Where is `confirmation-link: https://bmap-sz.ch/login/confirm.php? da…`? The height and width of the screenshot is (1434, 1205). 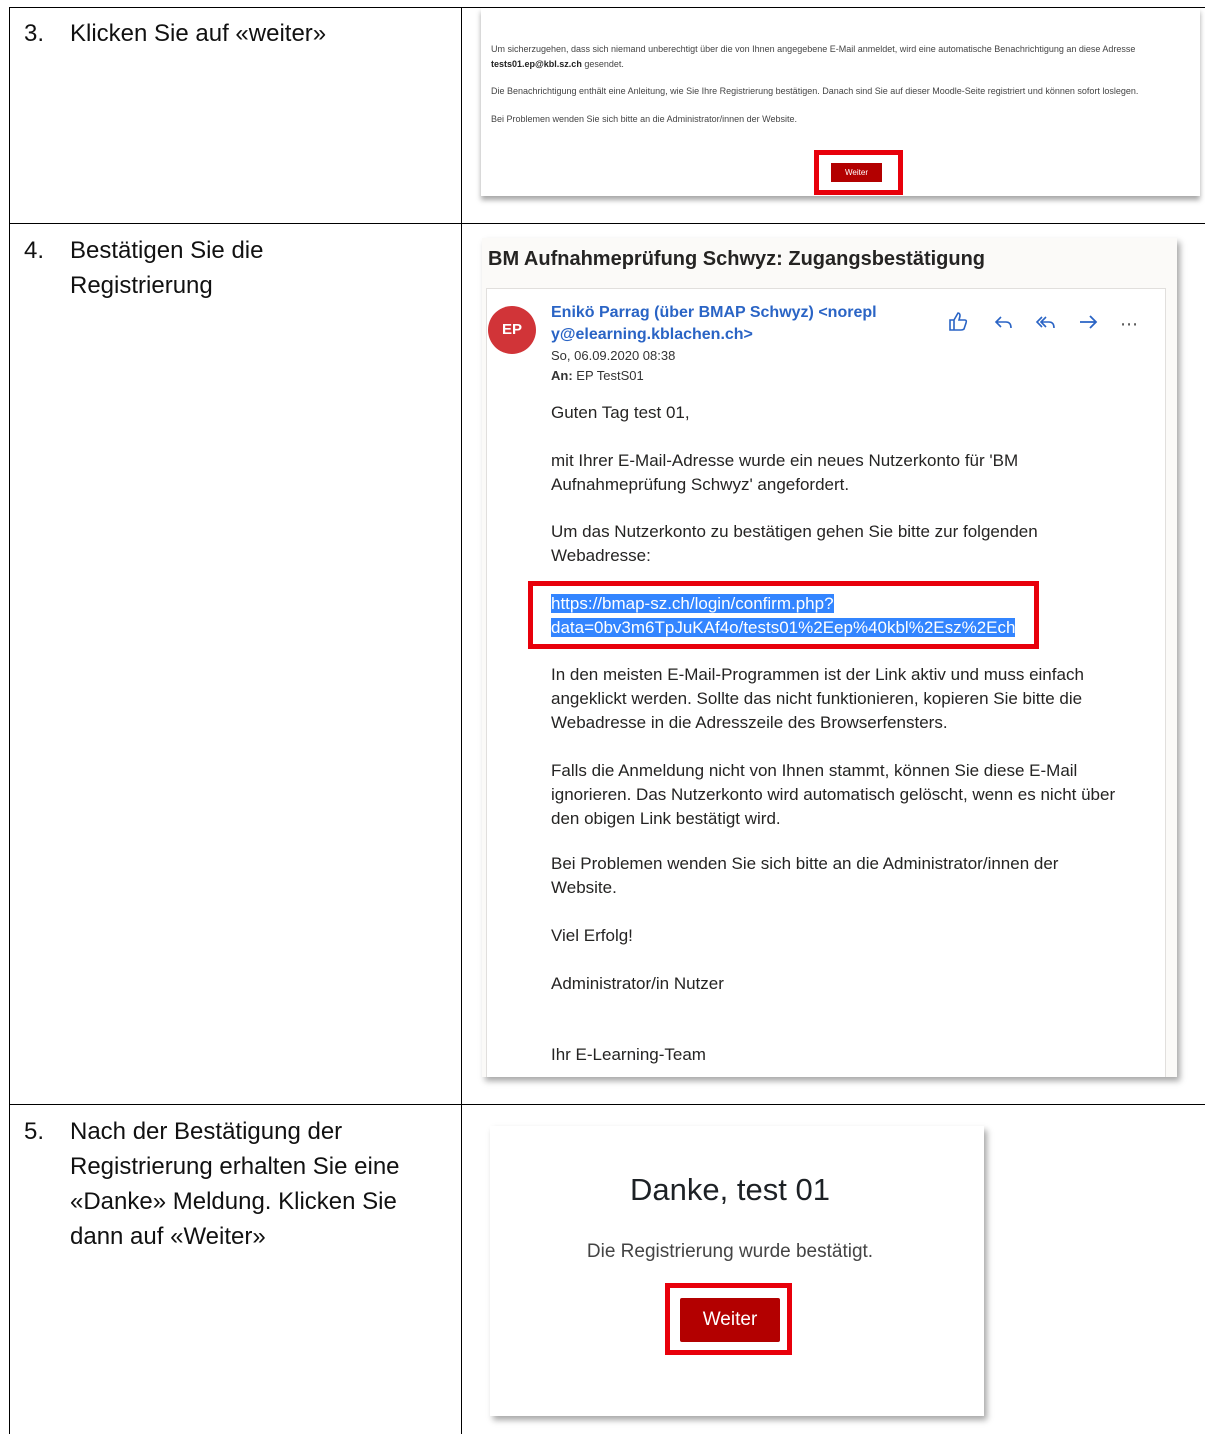
confirmation-link: https://bmap-sz.ch/login/confirm.php? da… is located at coordinates (841, 616).